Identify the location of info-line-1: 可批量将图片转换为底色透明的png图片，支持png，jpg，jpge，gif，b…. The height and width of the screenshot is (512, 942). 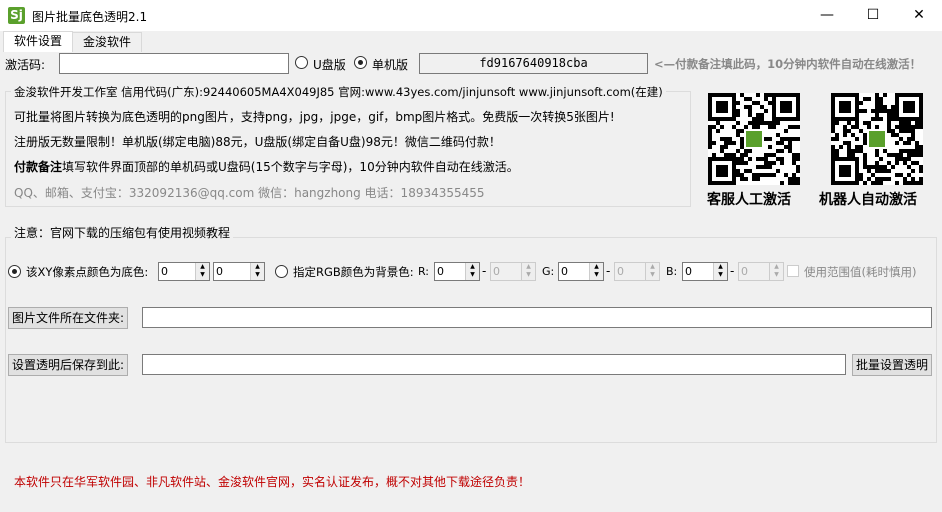
(314, 117).